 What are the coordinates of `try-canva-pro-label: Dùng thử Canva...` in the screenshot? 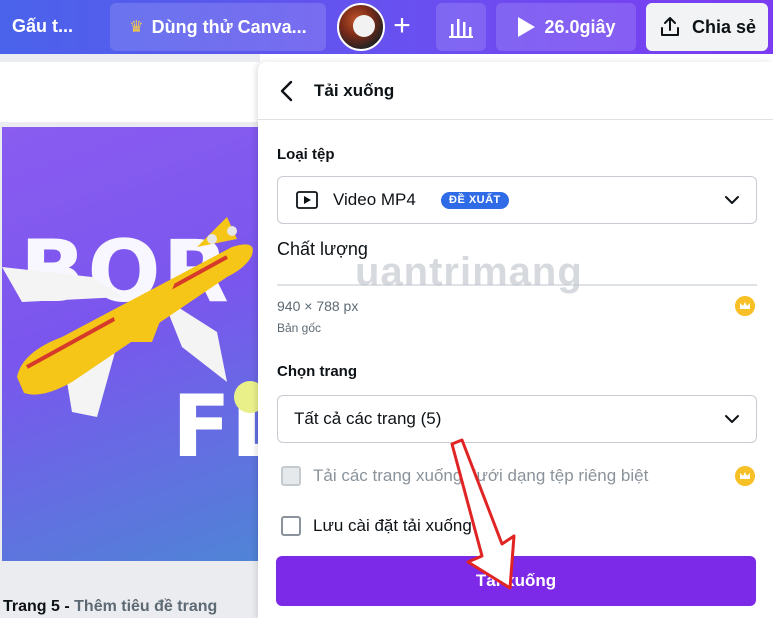 It's located at (229, 26).